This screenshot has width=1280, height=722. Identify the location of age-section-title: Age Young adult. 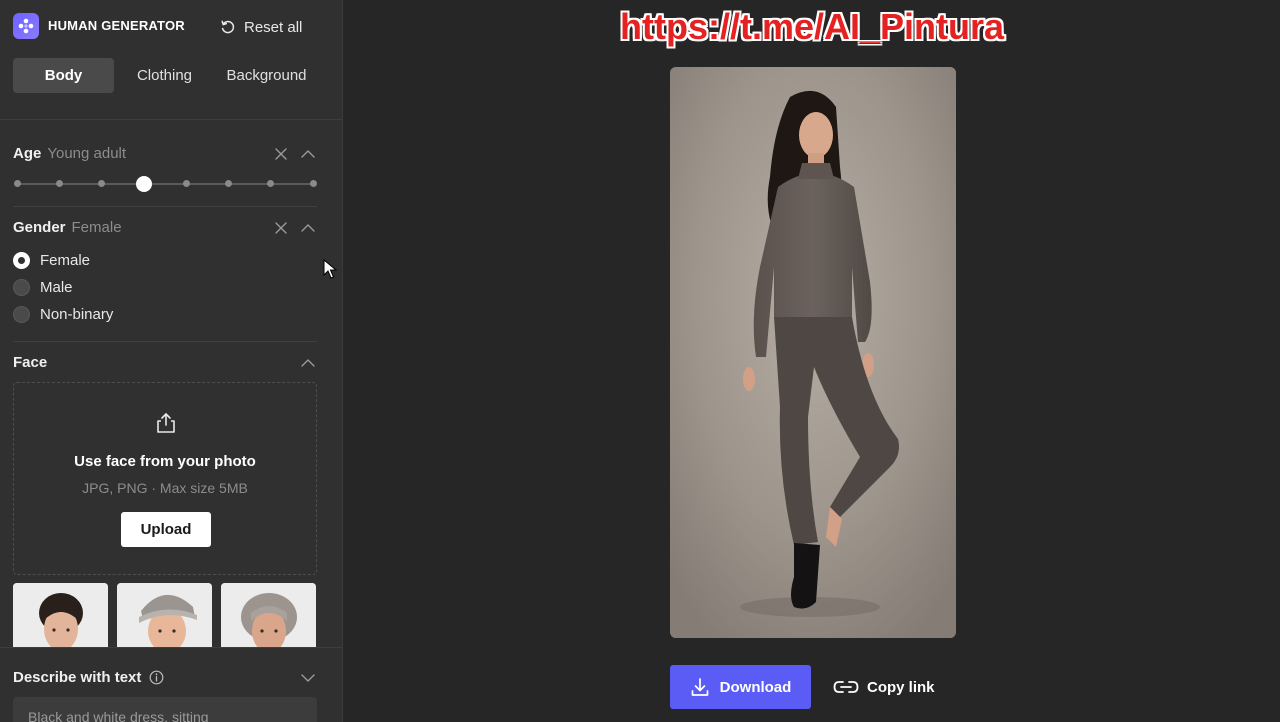
(69, 153).